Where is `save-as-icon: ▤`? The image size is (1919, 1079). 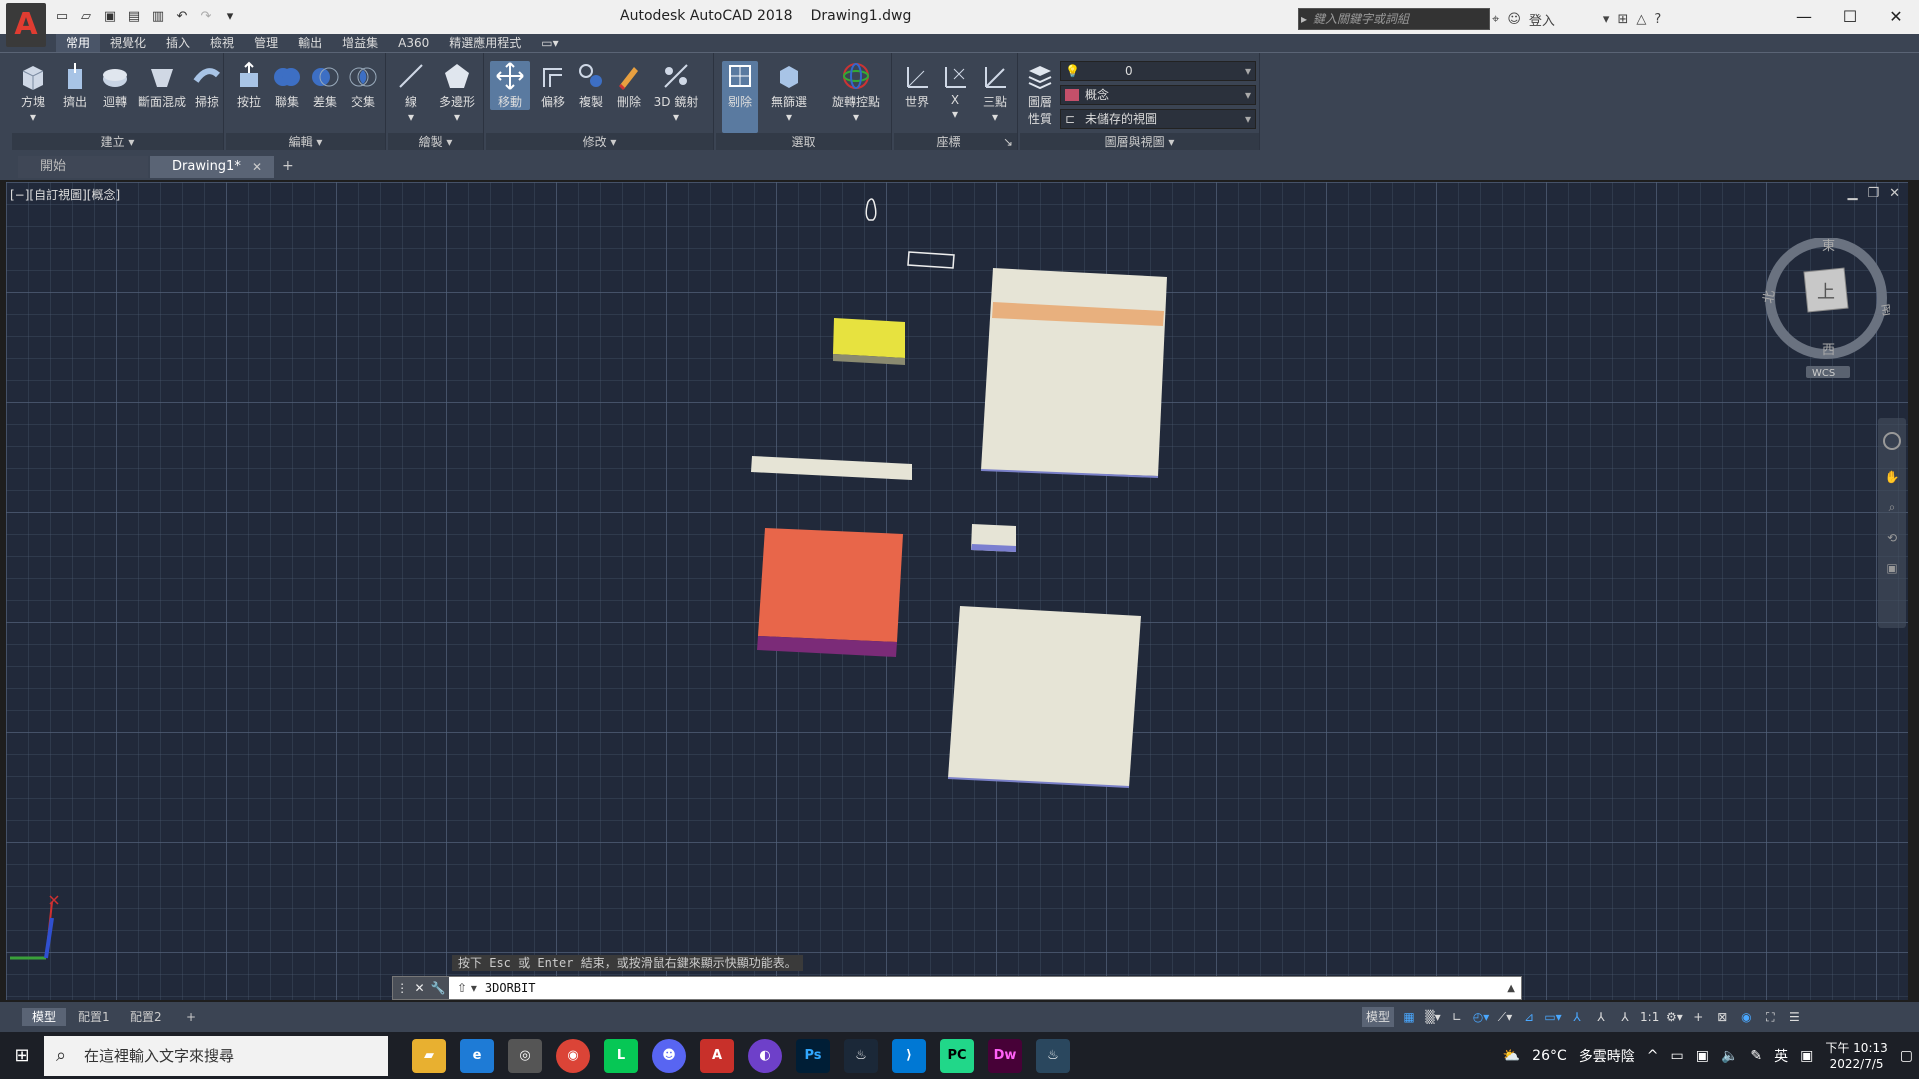
save-as-icon: ▤ is located at coordinates (134, 17).